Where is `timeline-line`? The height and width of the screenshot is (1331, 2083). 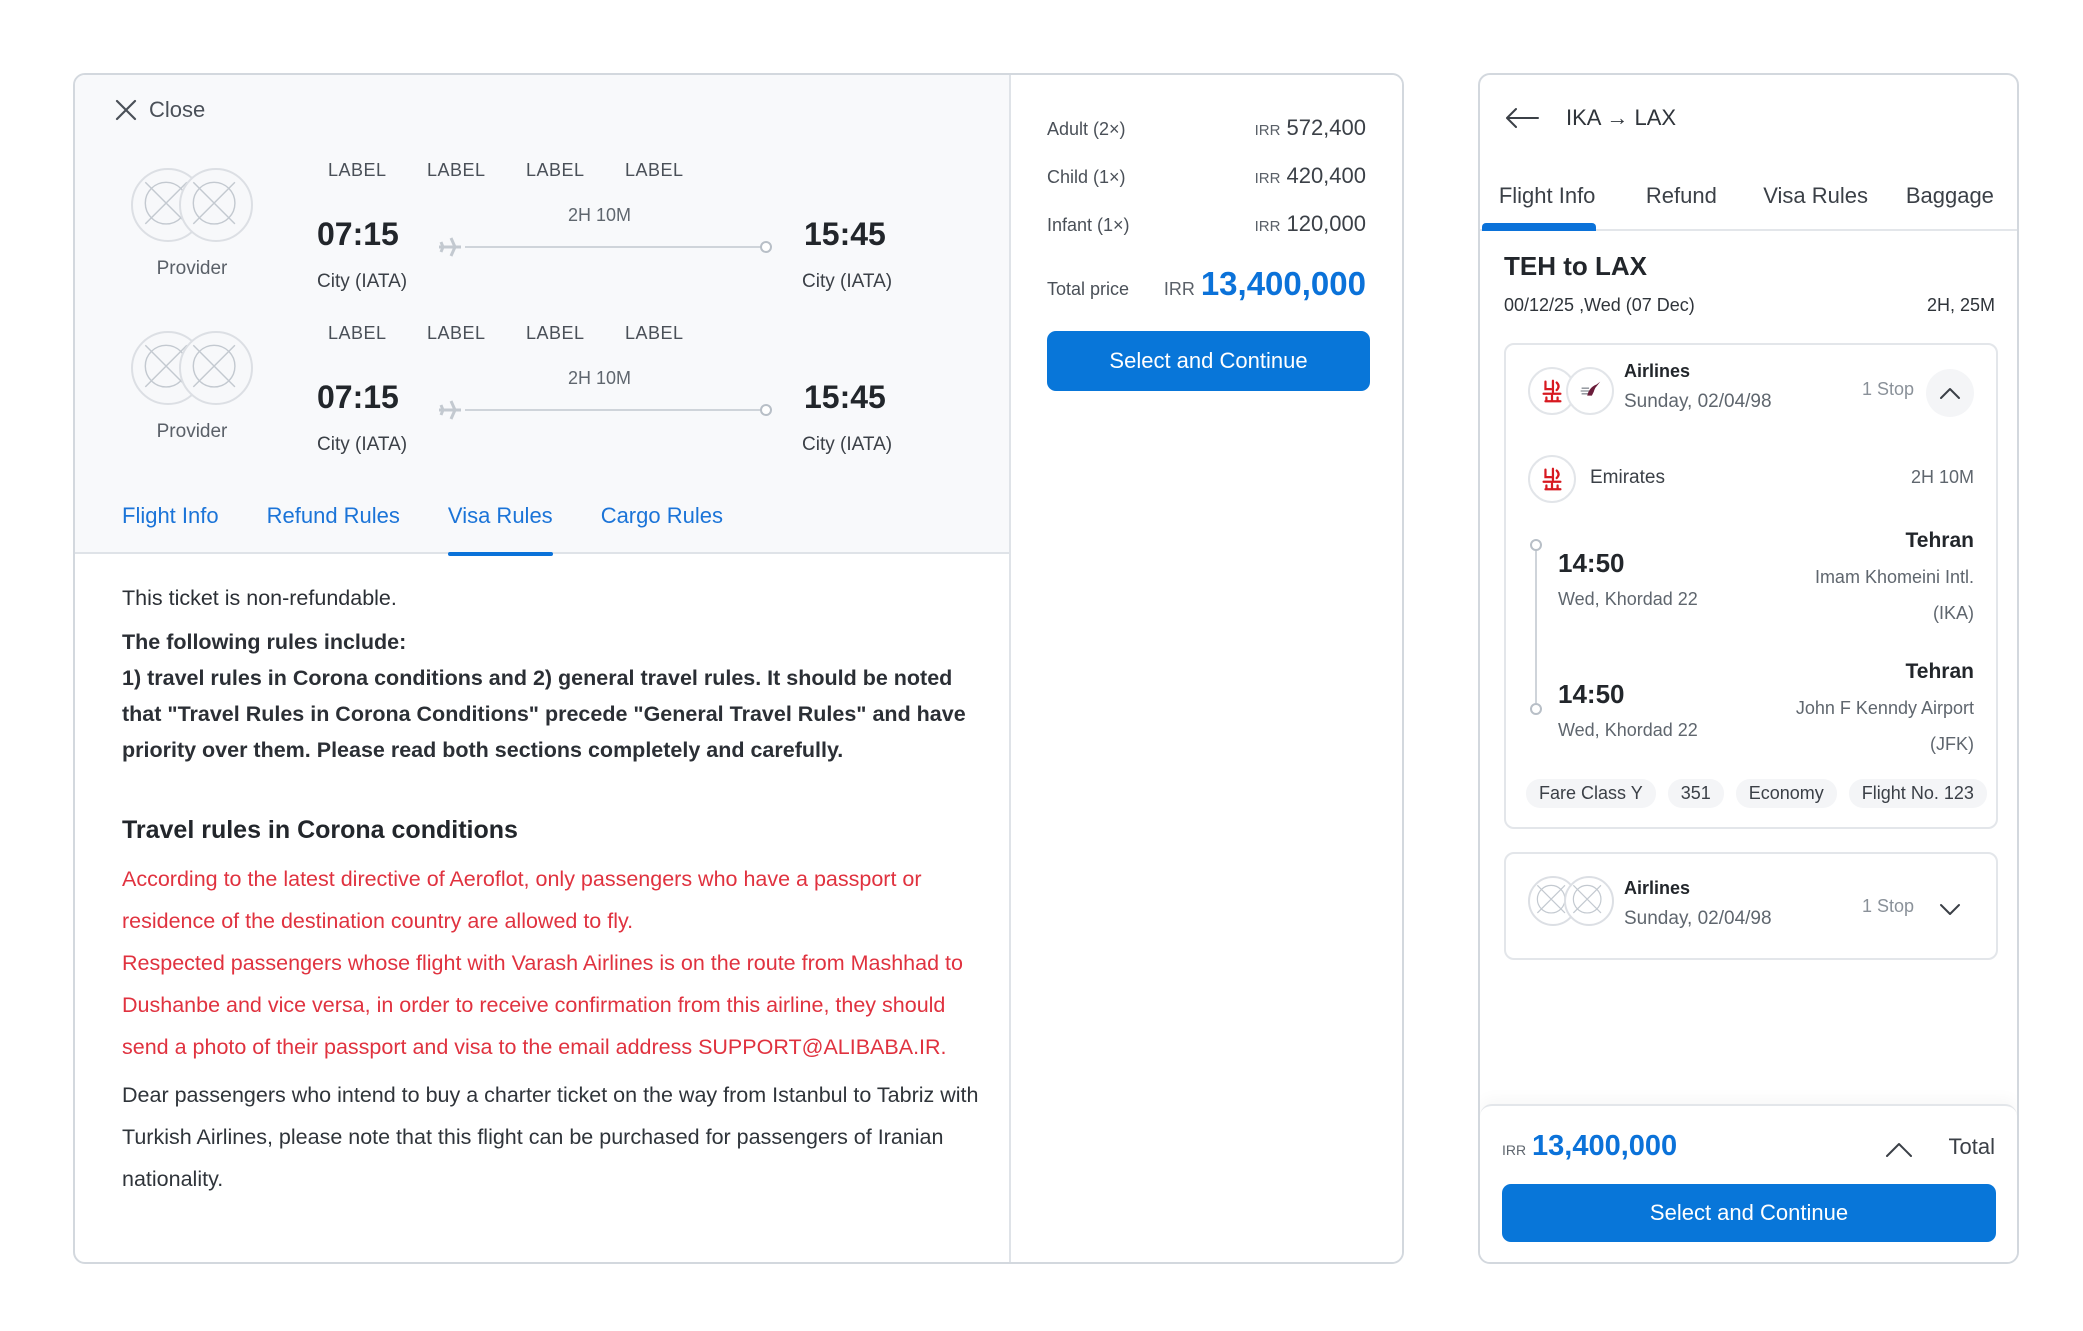 timeline-line is located at coordinates (1536, 626).